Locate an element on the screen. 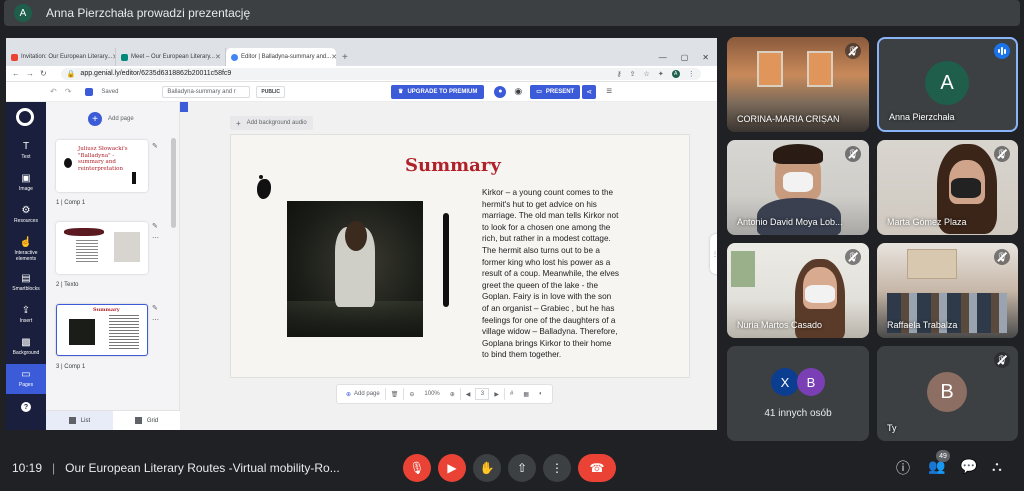 This screenshot has height=491, width=1024. rail-item-insert: ⇪ Insert is located at coordinates (26, 315).